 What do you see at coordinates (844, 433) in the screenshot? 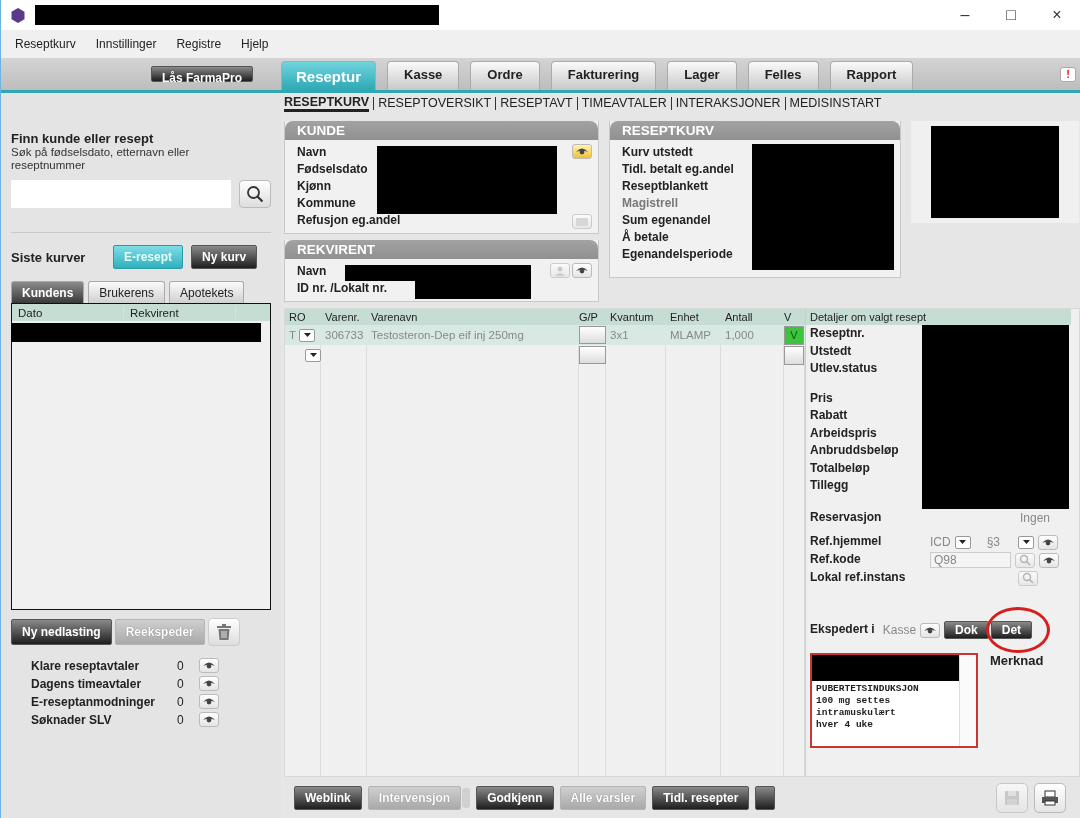
I see `field-label: Arbeidspris` at bounding box center [844, 433].